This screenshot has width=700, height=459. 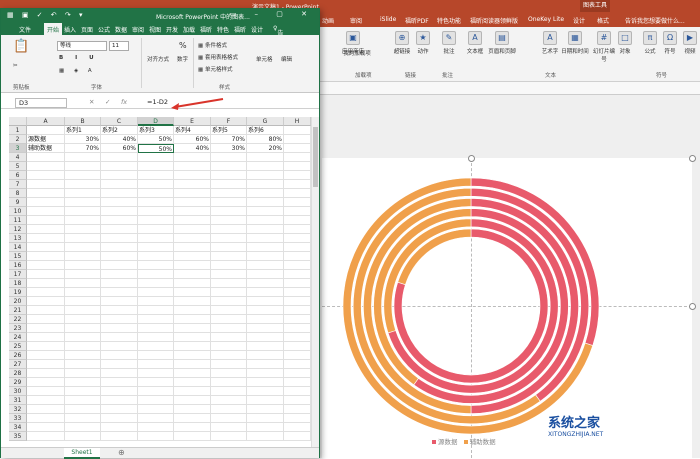 What do you see at coordinates (79, 58) in the screenshot?
I see `bold-italic-underline: B I U` at bounding box center [79, 58].